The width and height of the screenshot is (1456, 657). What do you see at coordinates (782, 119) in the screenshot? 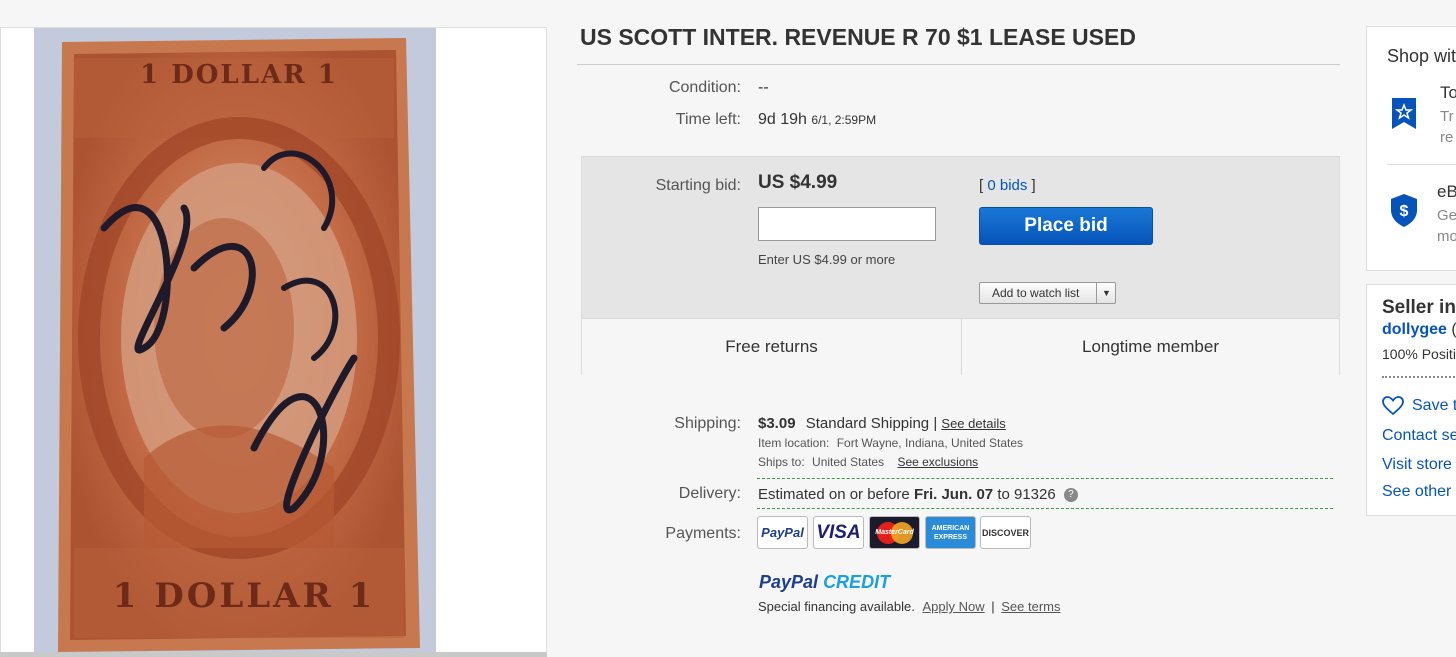
I see `time-left-duration: 9d 19h` at bounding box center [782, 119].